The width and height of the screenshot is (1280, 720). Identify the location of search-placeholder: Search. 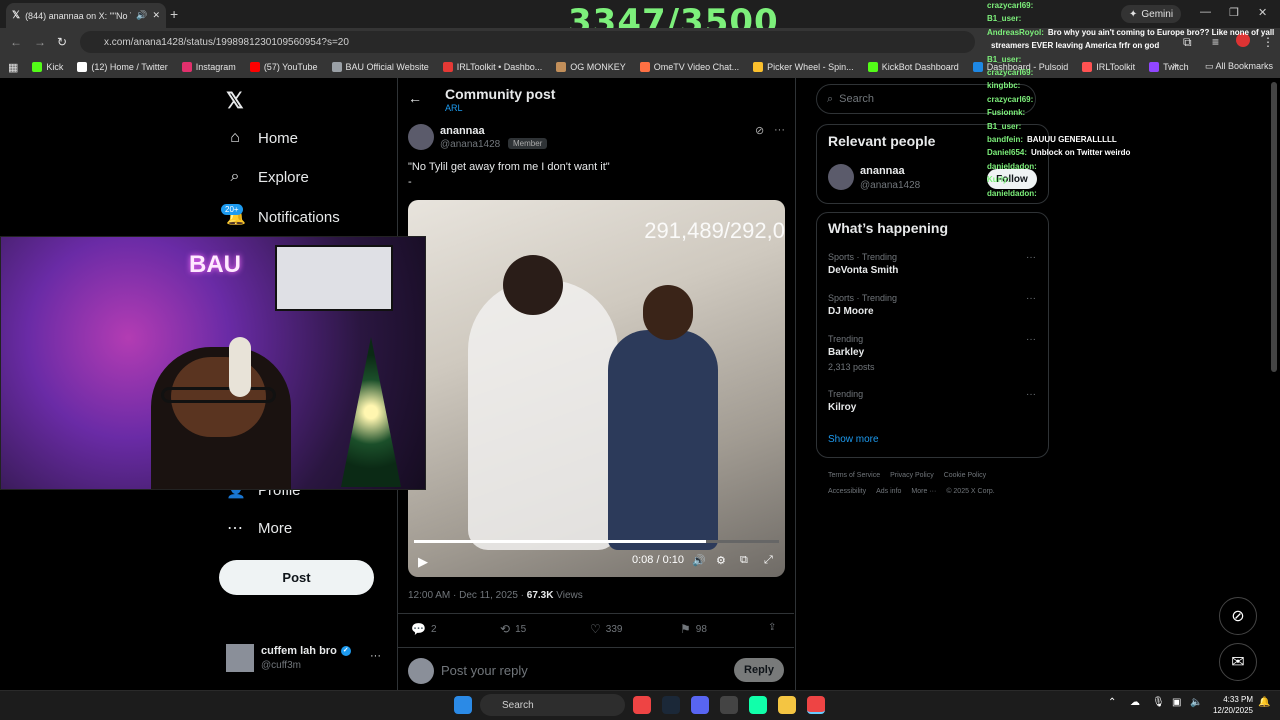
(857, 99).